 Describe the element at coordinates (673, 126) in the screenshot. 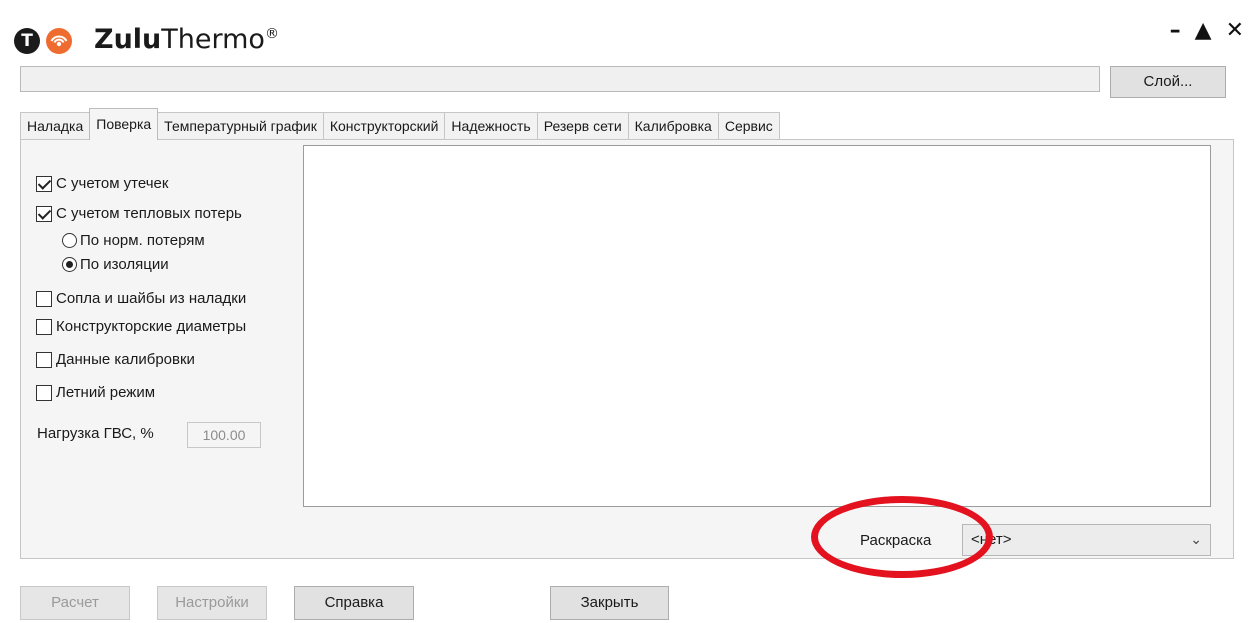

I see `tab-calibration: Калибровка` at that location.